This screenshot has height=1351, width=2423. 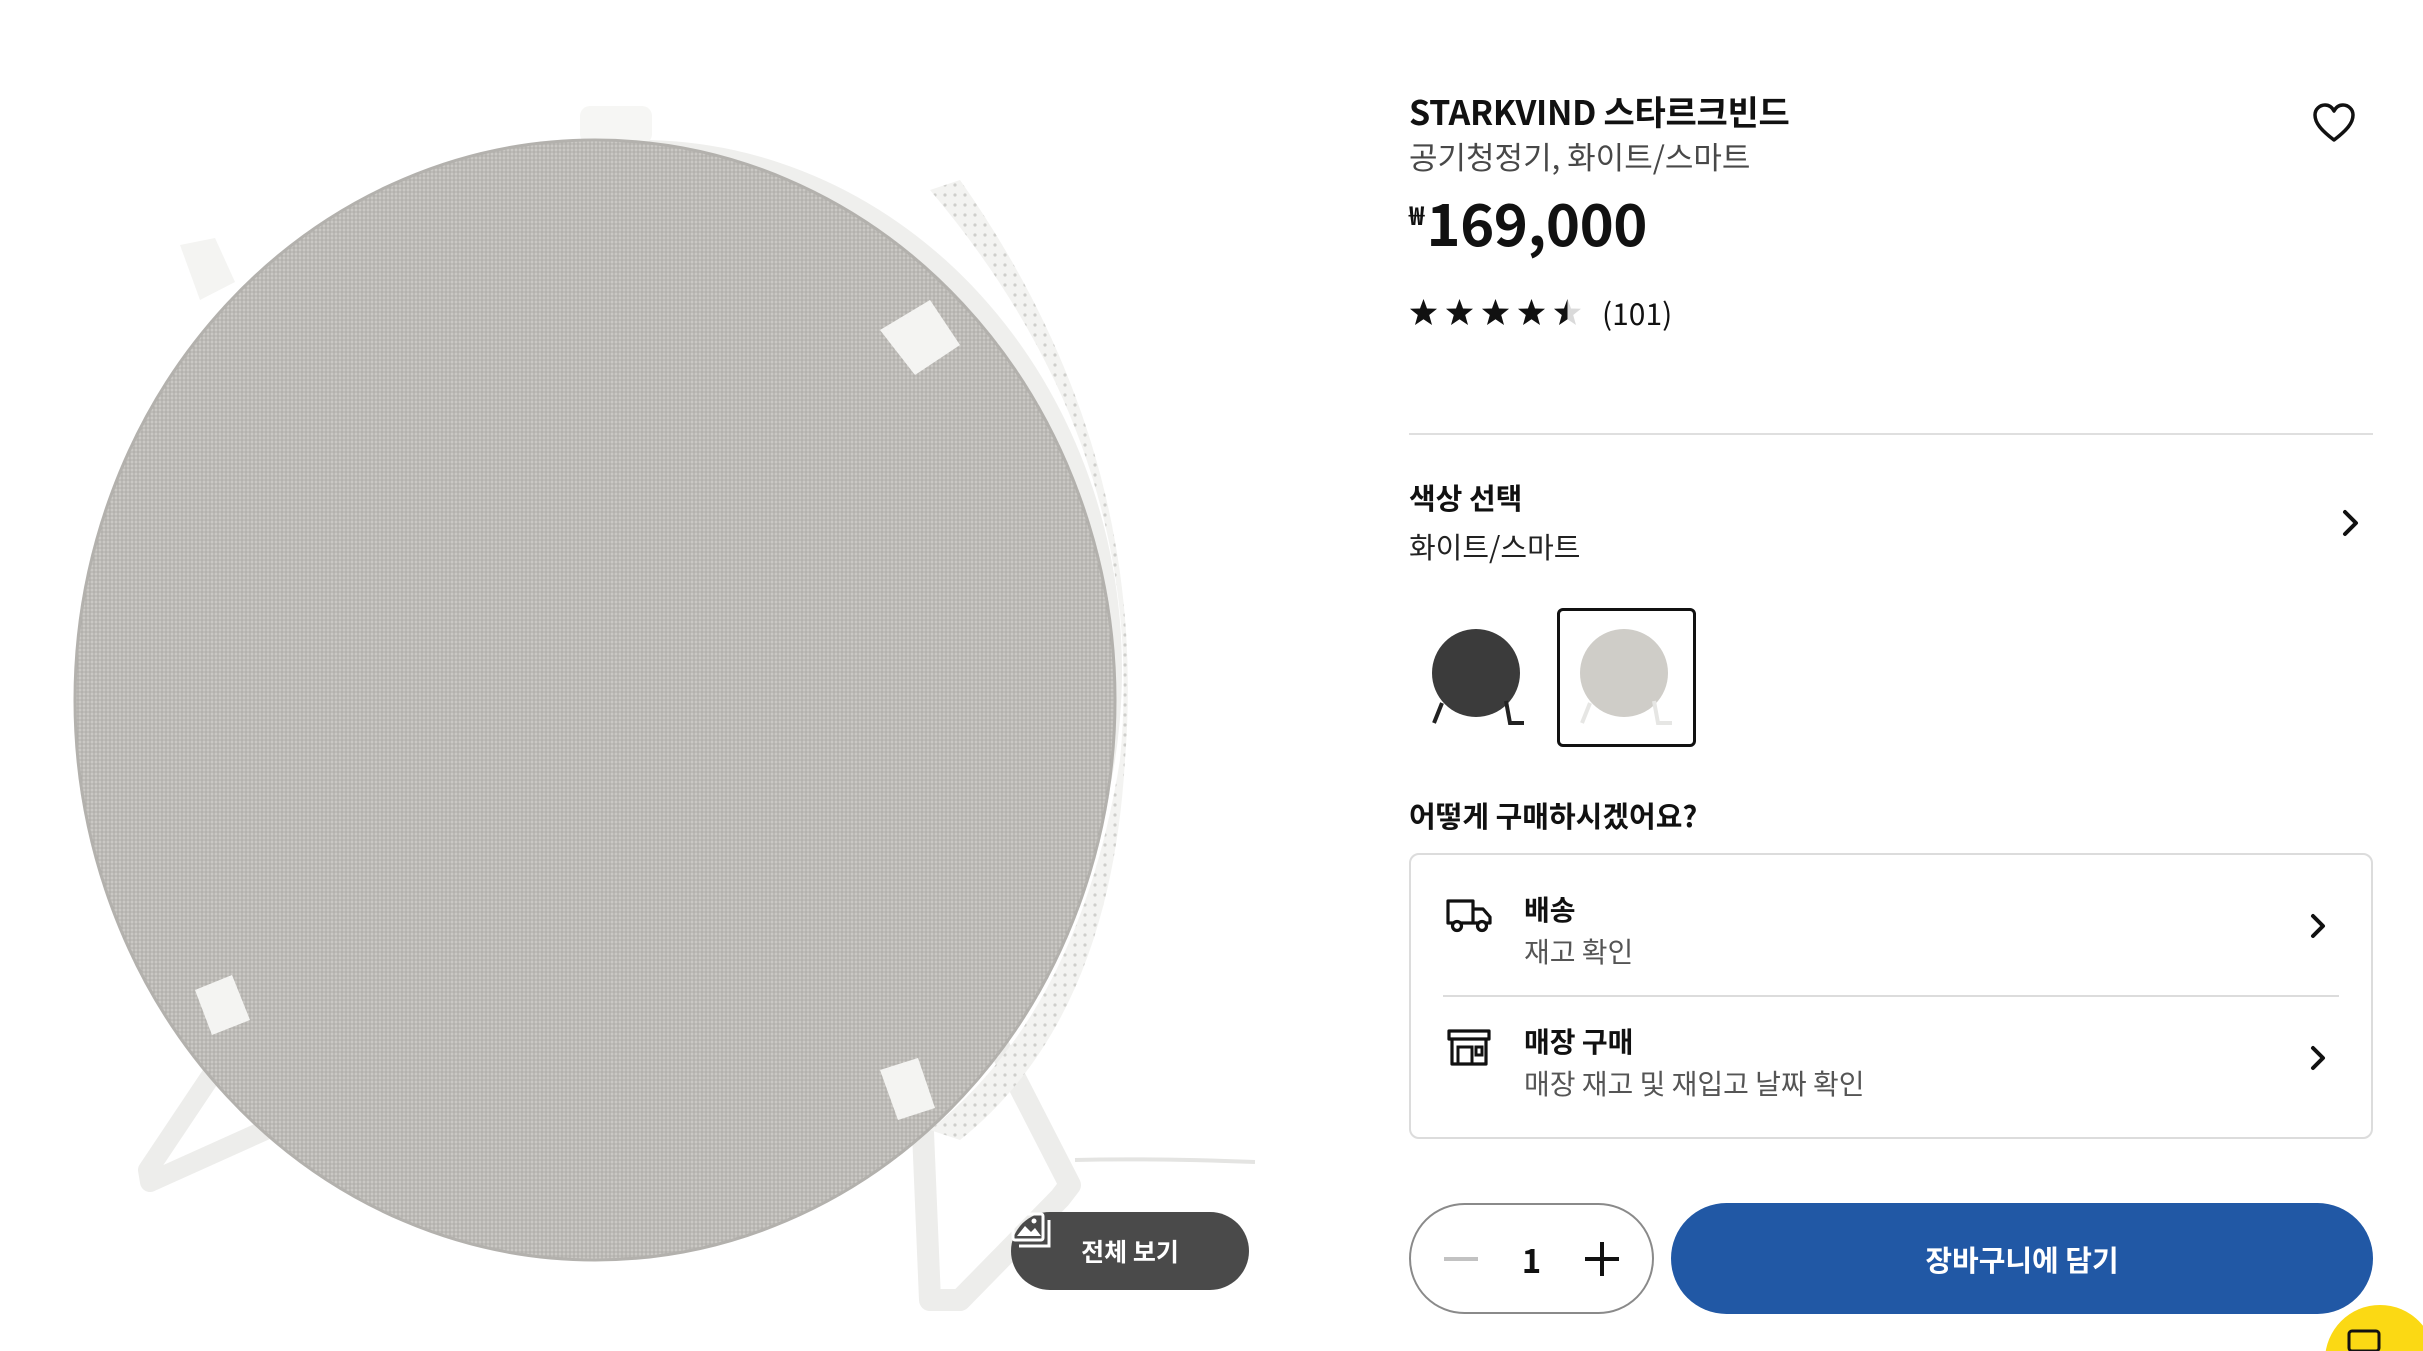 What do you see at coordinates (1694, 1083) in the screenshot?
I see `store-subtitle: 매장 재고 및 재입고 날짜 확인` at bounding box center [1694, 1083].